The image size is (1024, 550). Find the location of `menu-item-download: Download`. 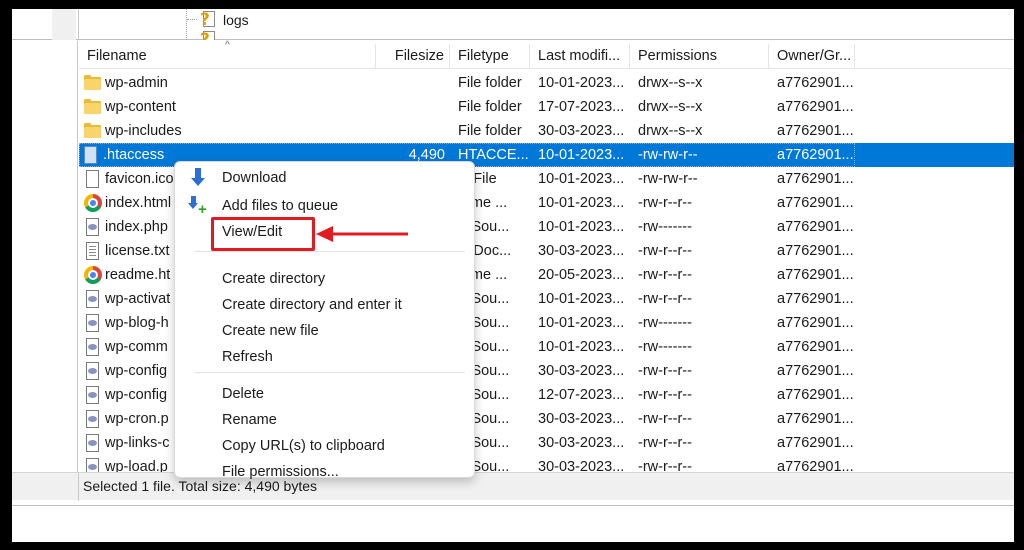

menu-item-download: Download is located at coordinates (324, 178).